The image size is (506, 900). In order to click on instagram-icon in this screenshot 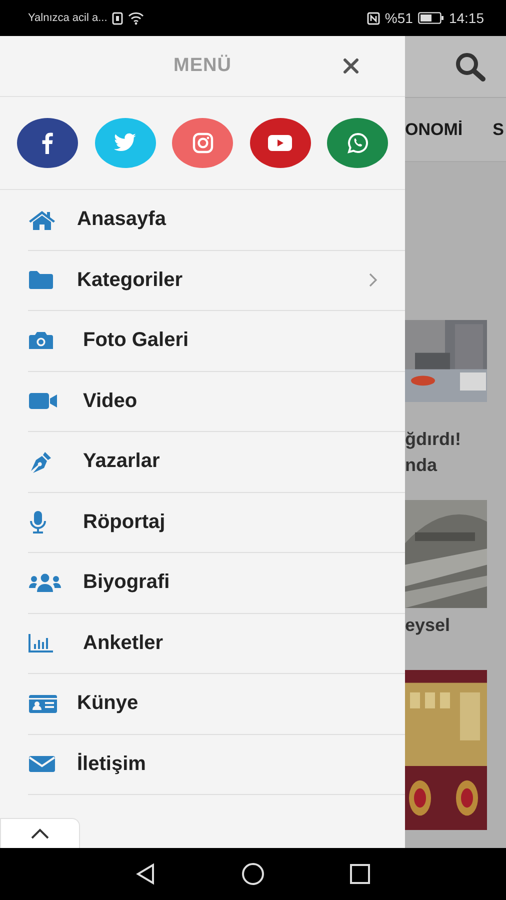, I will do `click(203, 143)`.